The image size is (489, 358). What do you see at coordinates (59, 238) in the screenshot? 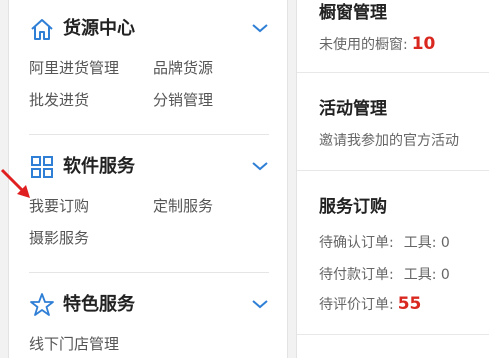
I see `link-photography: 摄影服务` at bounding box center [59, 238].